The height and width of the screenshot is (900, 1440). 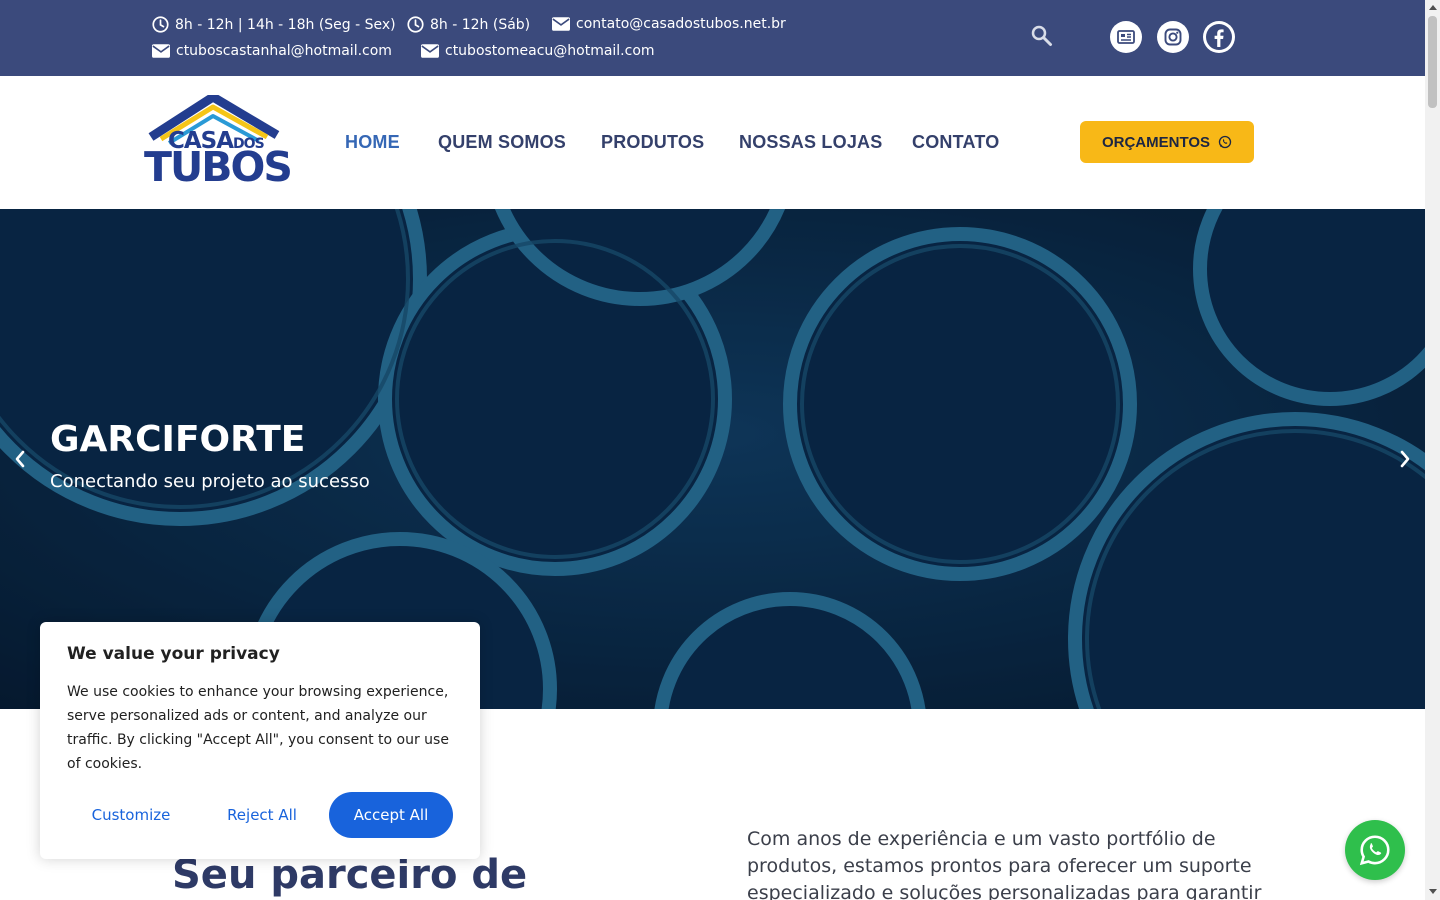 I want to click on cookie-customize-button: Customize, so click(x=131, y=815).